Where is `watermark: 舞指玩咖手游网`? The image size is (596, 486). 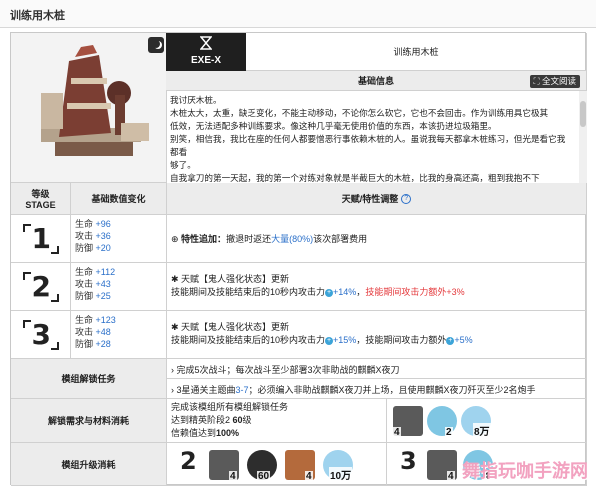
watermark: 舞指玩咖手游网 is located at coordinates (525, 471).